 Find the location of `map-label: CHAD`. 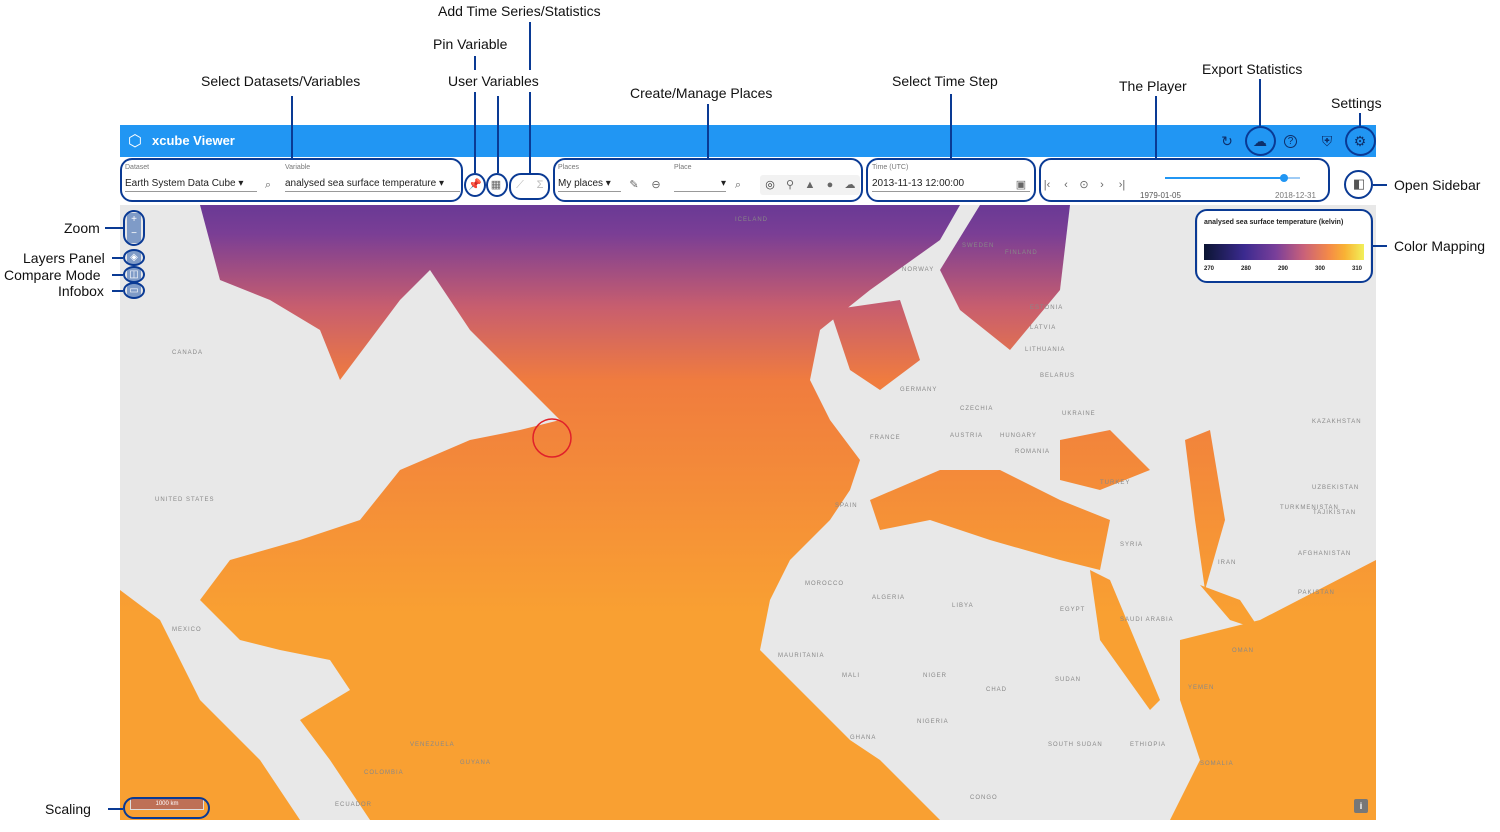

map-label: CHAD is located at coordinates (997, 690).